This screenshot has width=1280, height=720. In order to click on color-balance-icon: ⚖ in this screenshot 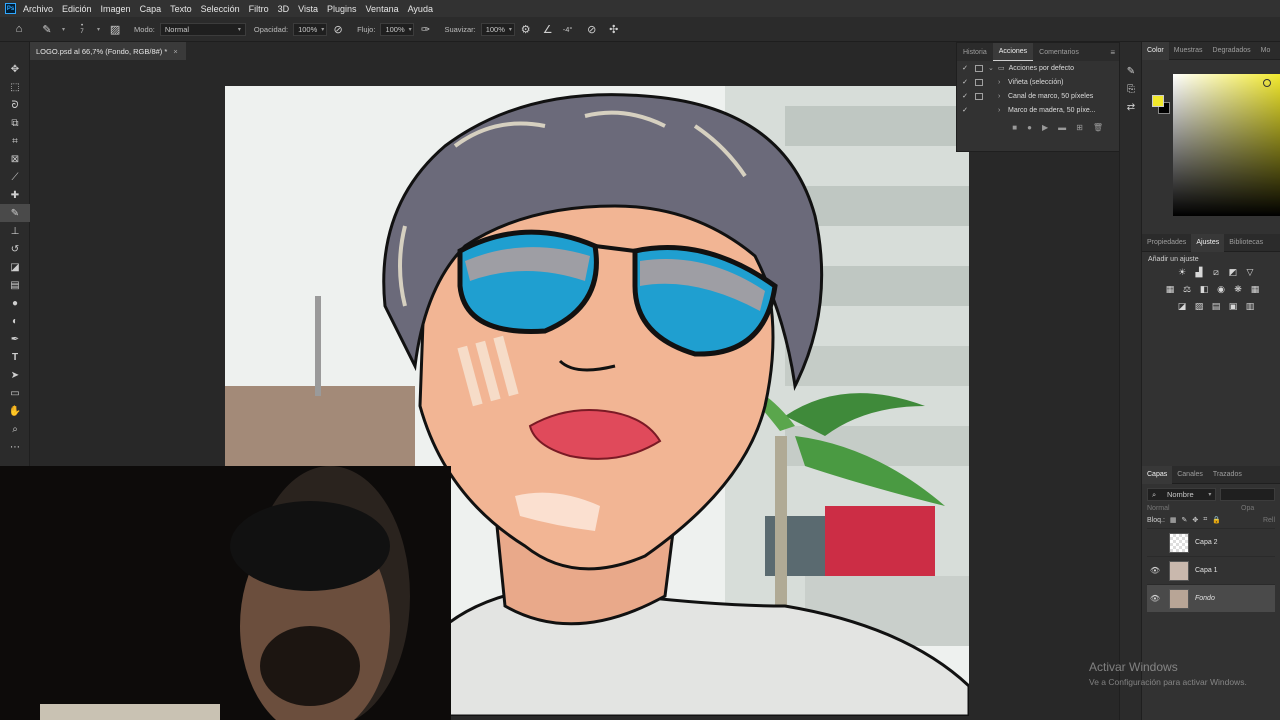, I will do `click(1187, 289)`.